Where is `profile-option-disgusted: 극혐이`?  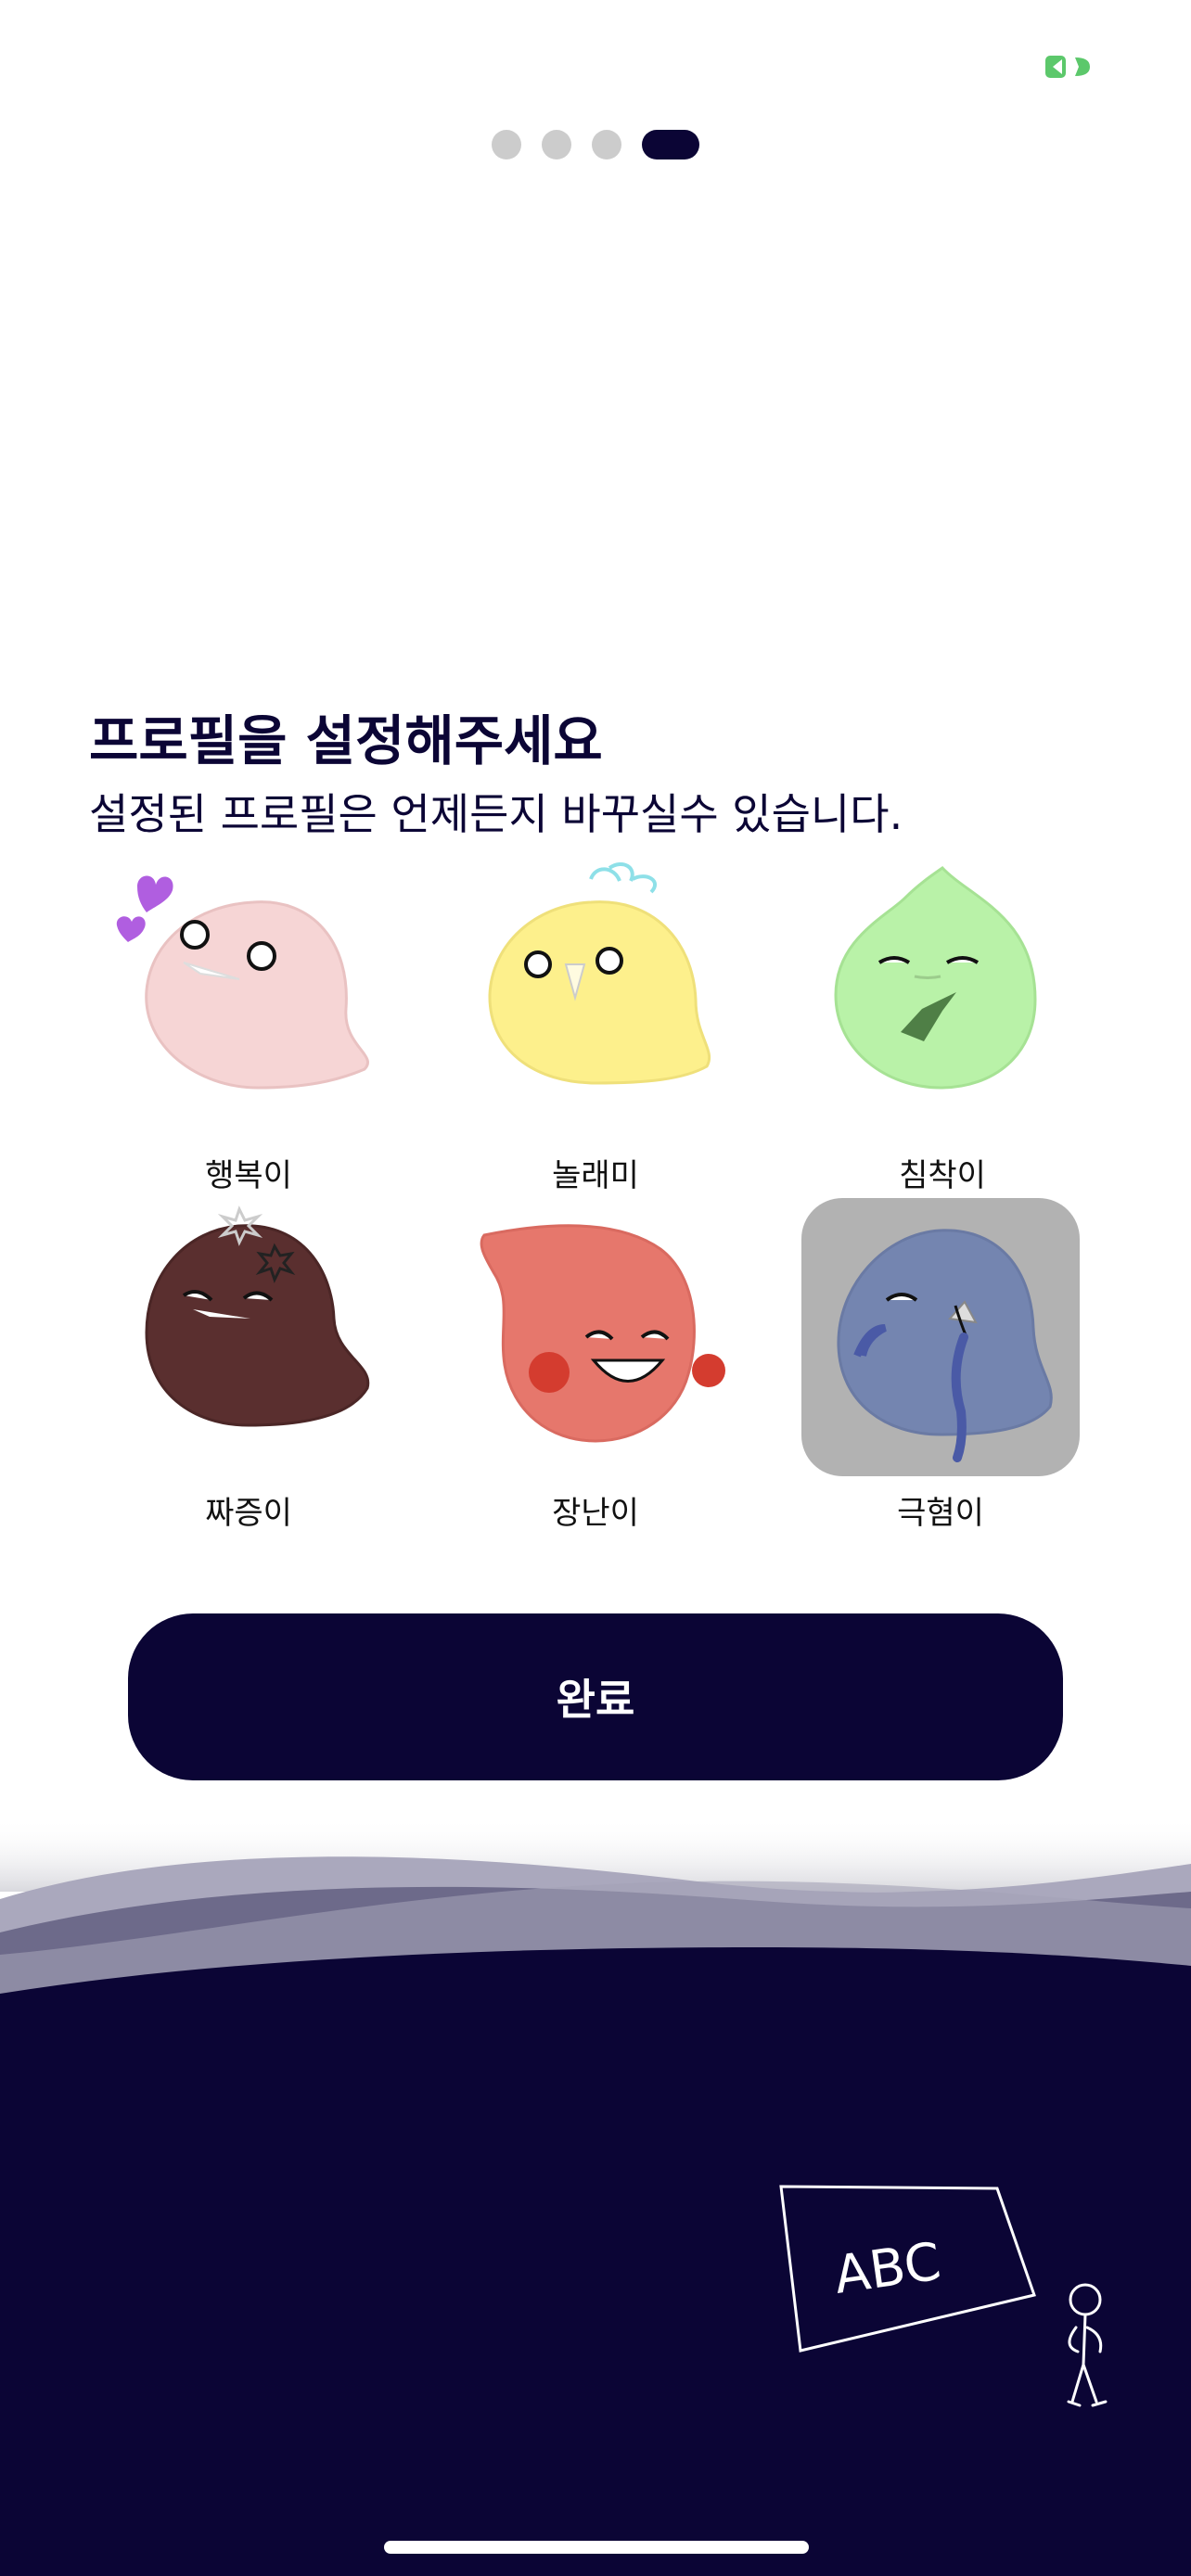 profile-option-disgusted: 극혐이 is located at coordinates (940, 1393).